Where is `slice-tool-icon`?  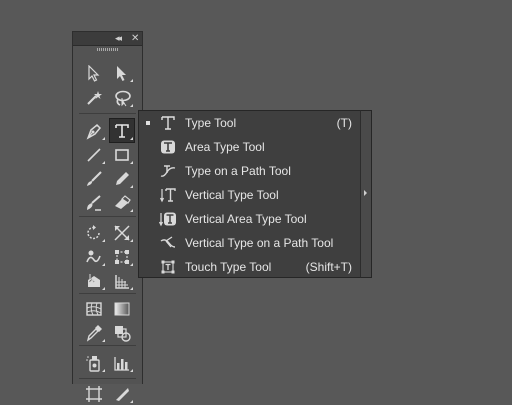 slice-tool-icon is located at coordinates (122, 394).